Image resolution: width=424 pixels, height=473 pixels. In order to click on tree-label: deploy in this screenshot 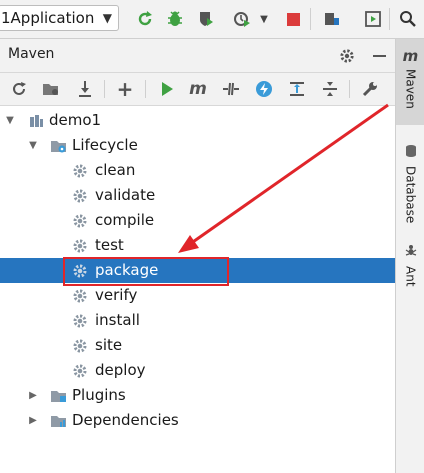, I will do `click(120, 370)`.